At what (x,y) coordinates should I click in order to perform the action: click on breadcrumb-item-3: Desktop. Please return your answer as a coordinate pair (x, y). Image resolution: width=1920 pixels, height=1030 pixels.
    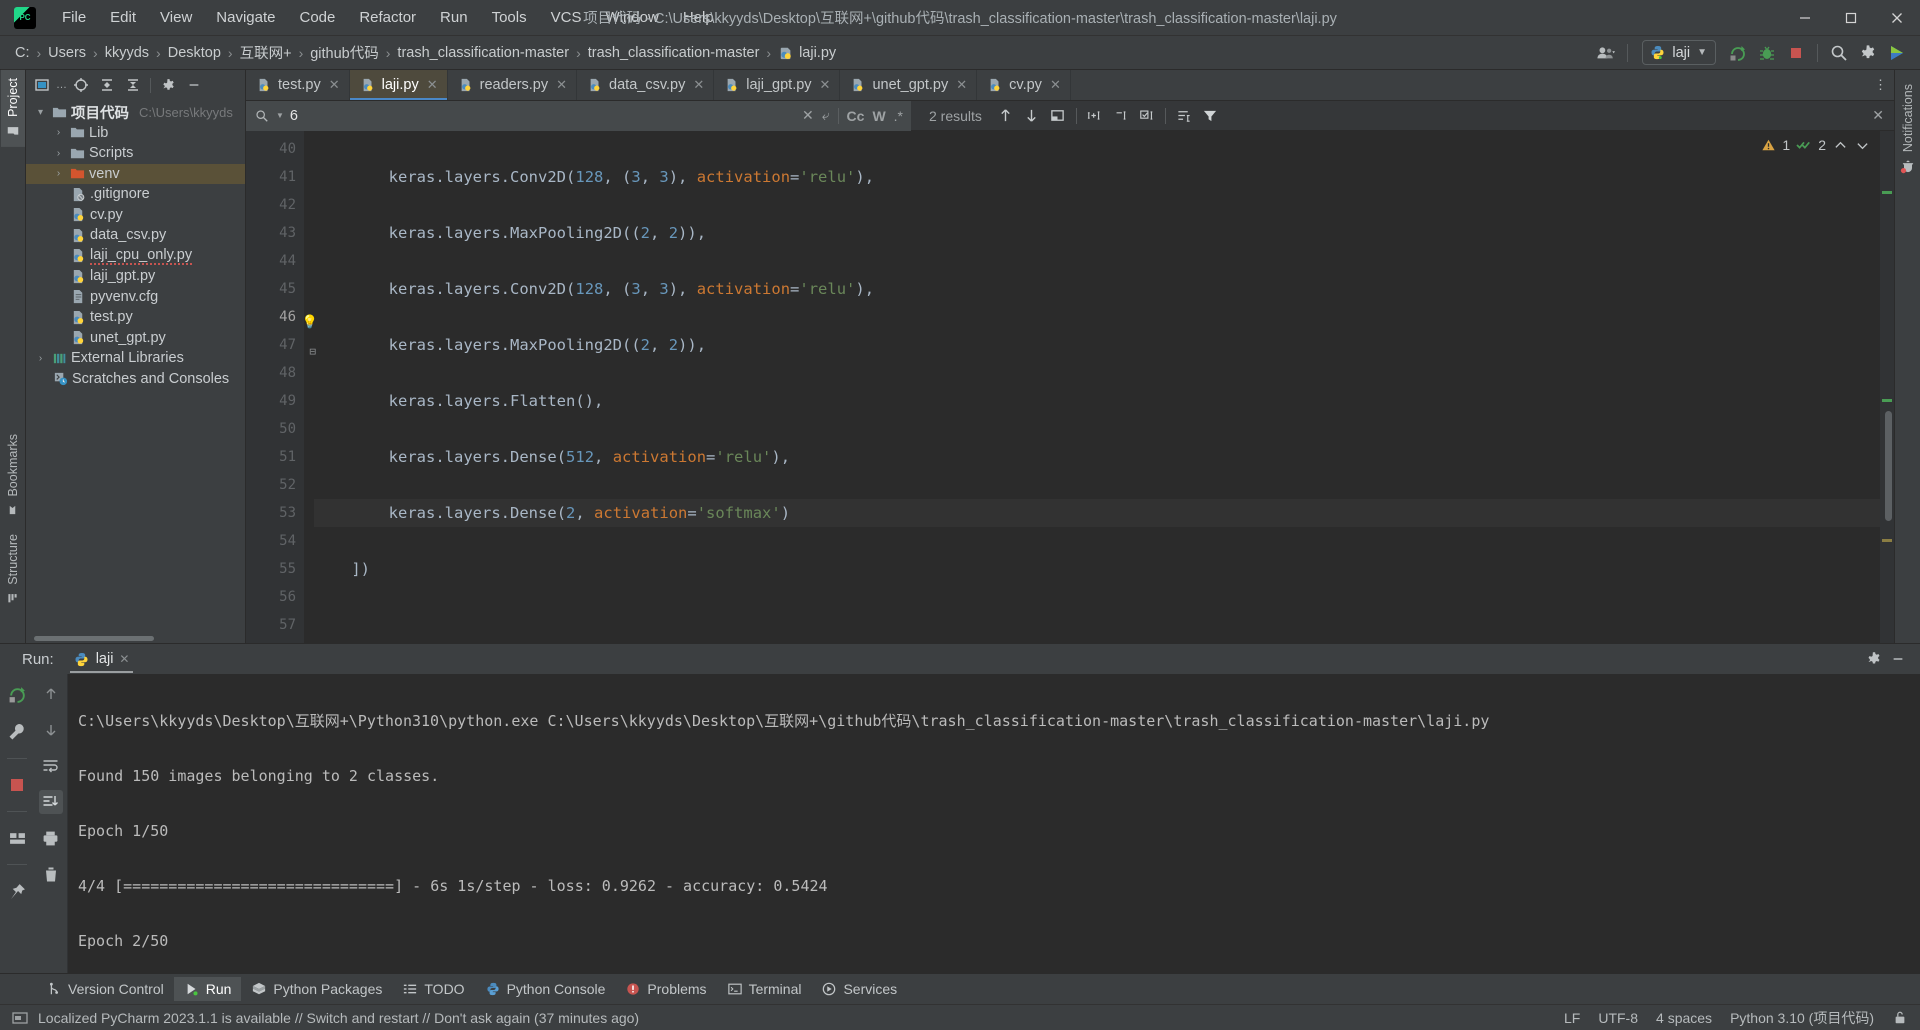
    Looking at the image, I should click on (194, 53).